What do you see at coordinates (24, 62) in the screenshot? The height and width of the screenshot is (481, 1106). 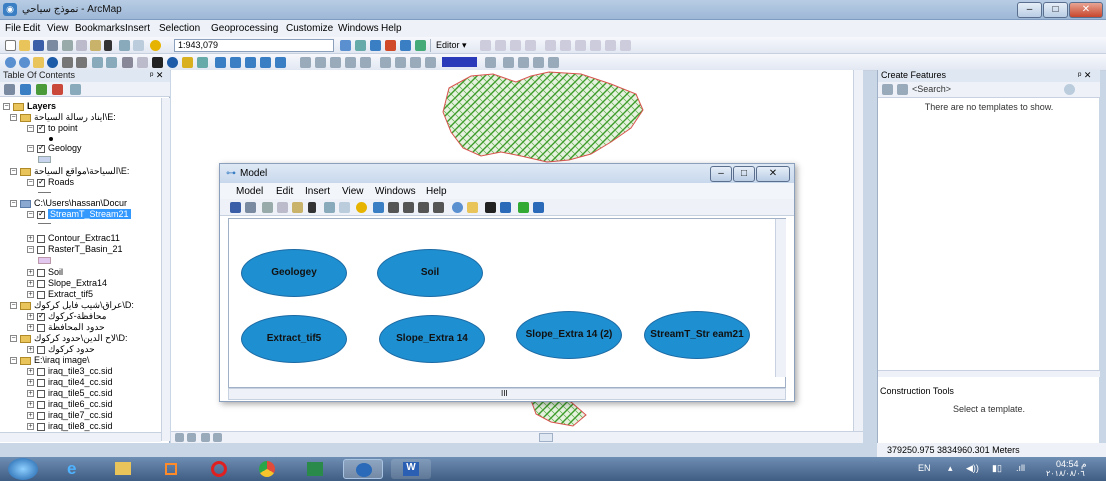 I see `zoom-out-icon` at bounding box center [24, 62].